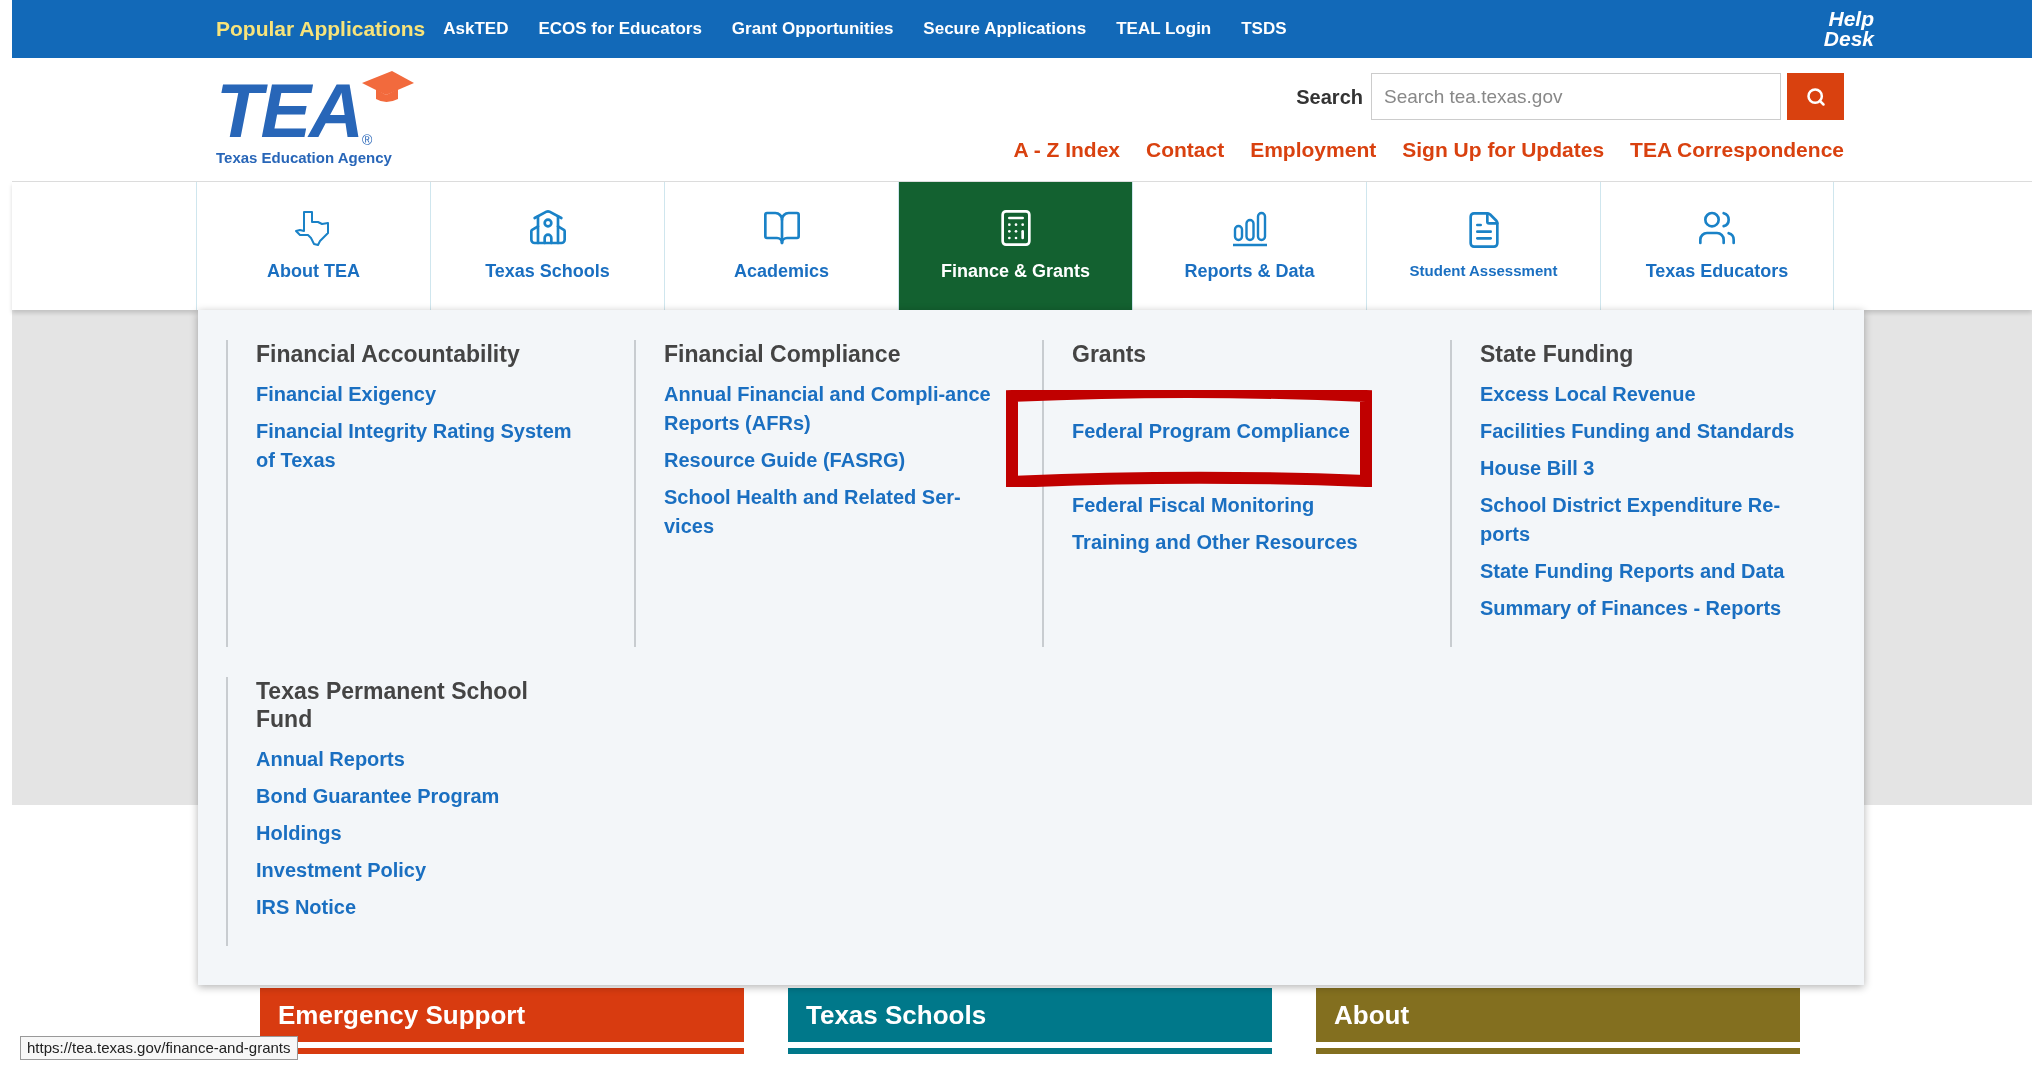 This screenshot has height=1066, width=2032. What do you see at coordinates (1237, 542) in the screenshot?
I see `menu-link: Training and Other Resources` at bounding box center [1237, 542].